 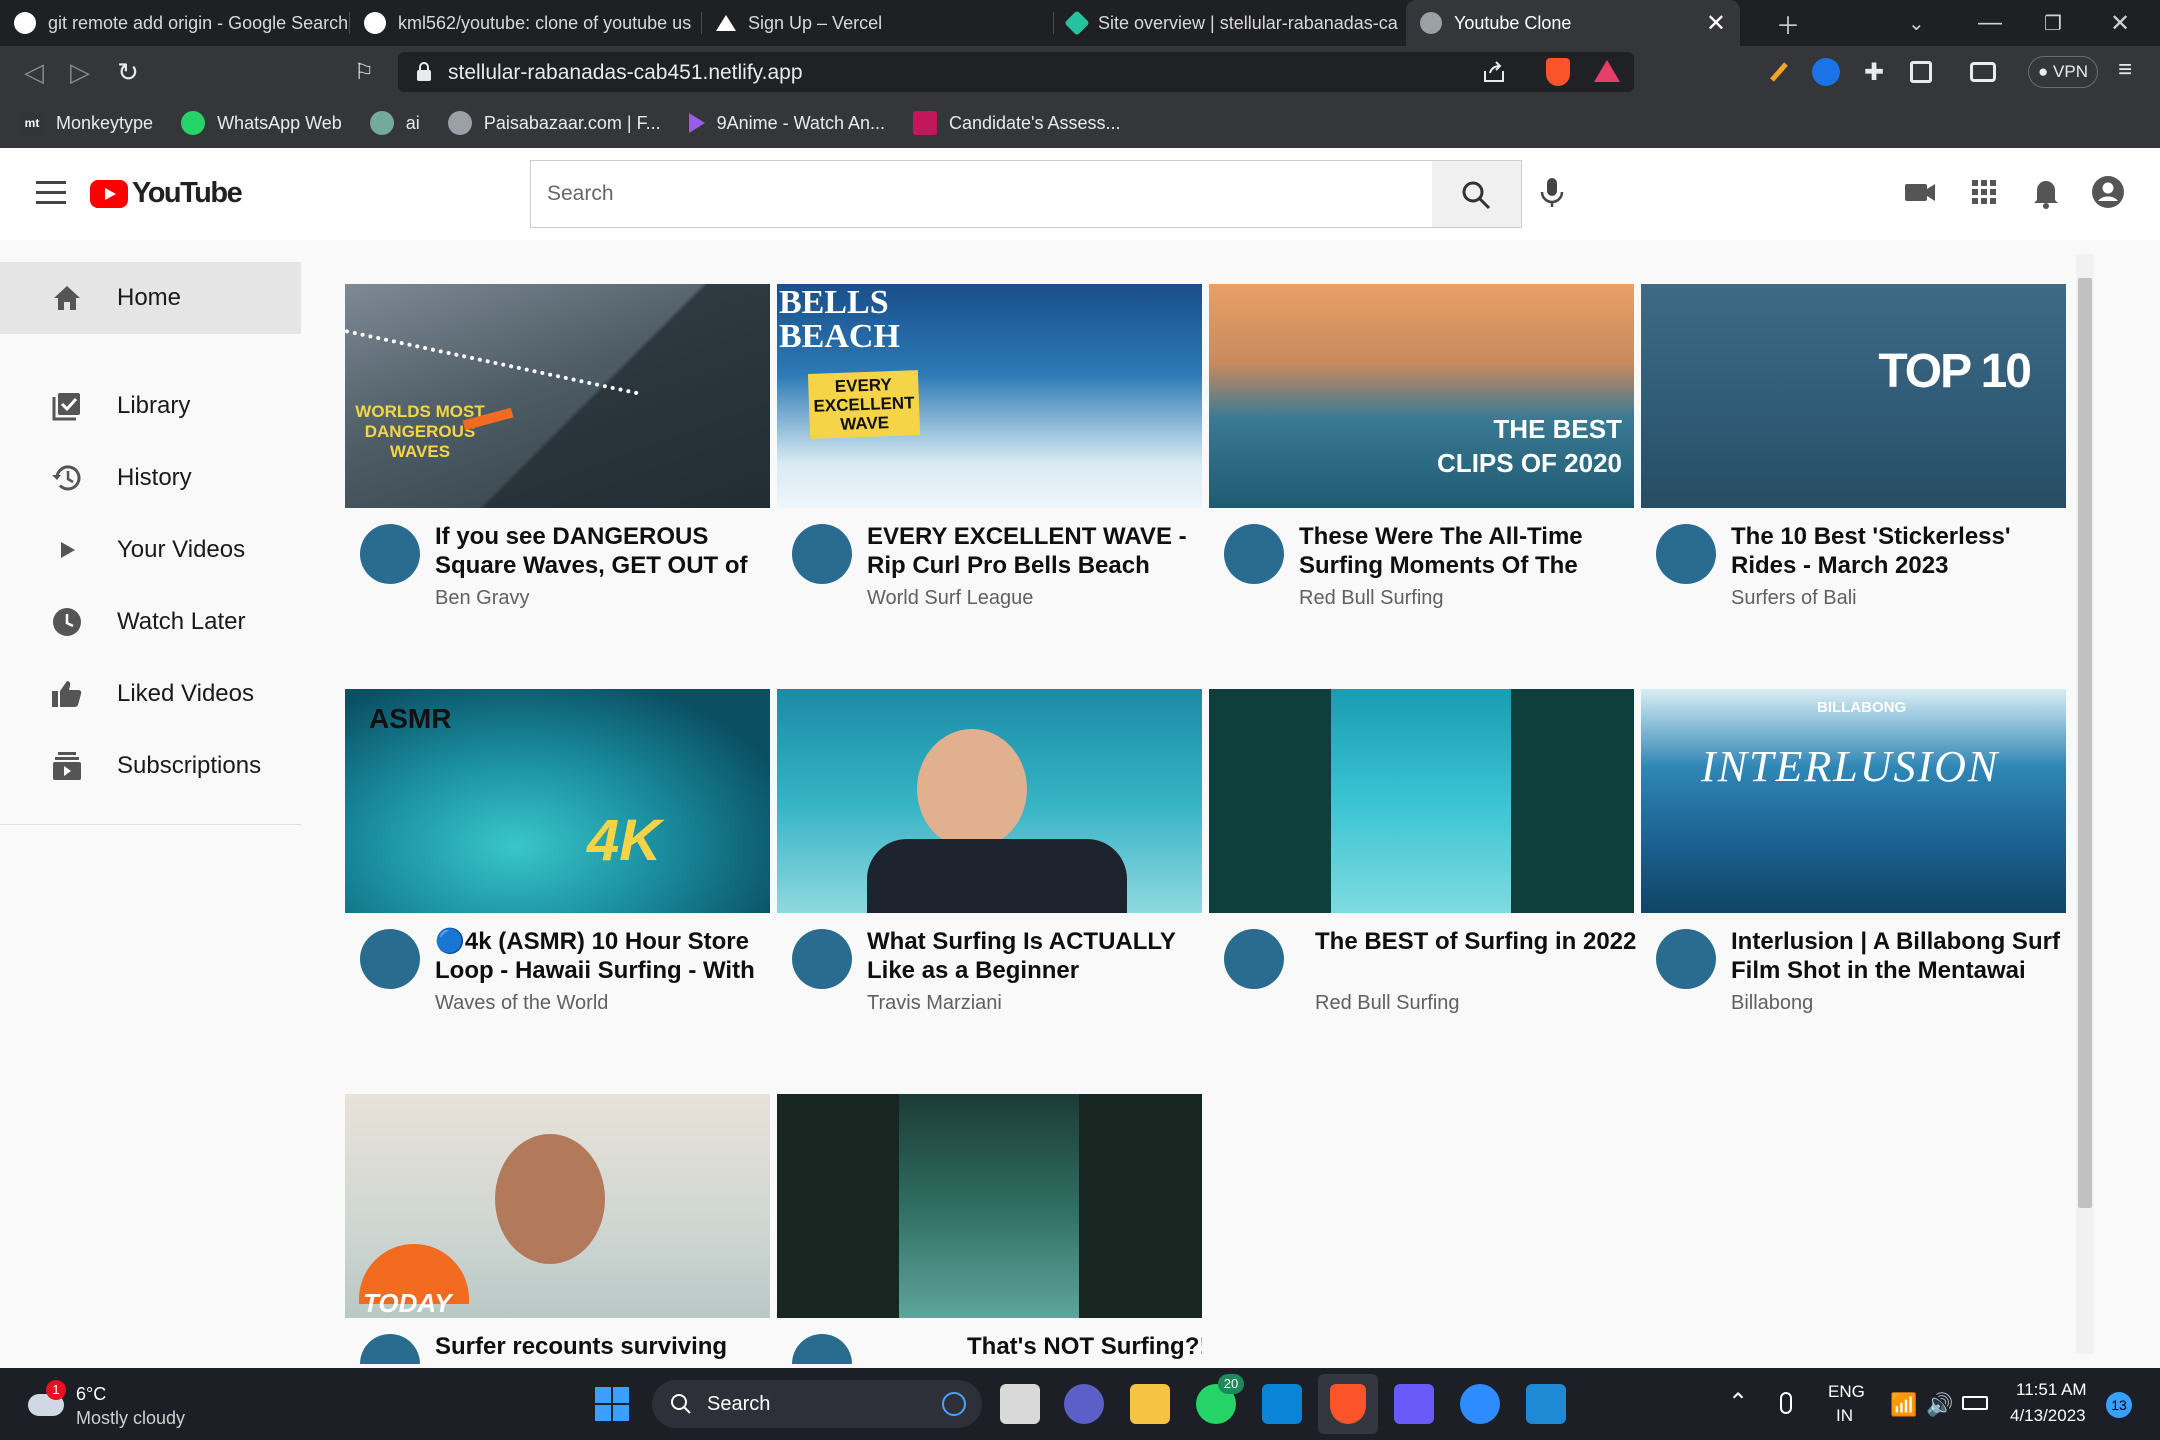 What do you see at coordinates (1853, 396) in the screenshot?
I see `video-thumbnail: TOP 10` at bounding box center [1853, 396].